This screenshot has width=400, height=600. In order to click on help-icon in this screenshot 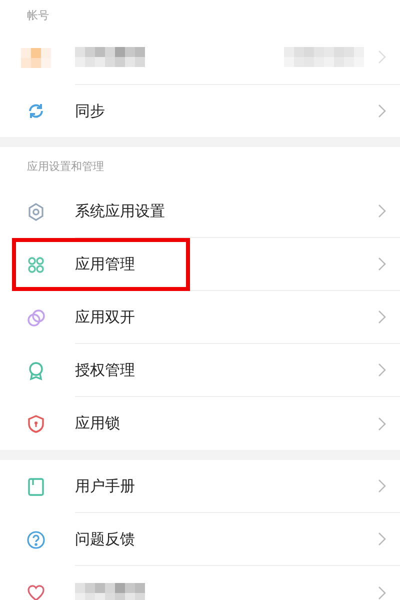, I will do `click(36, 540)`.